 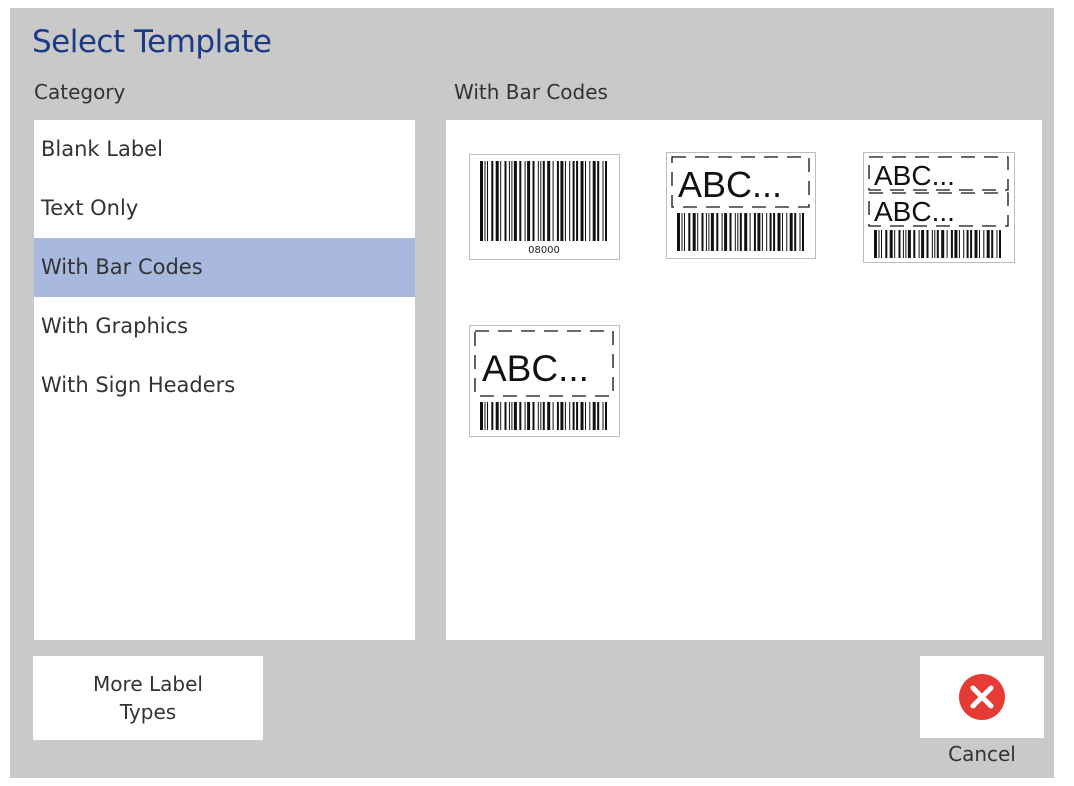 What do you see at coordinates (80, 92) in the screenshot?
I see `category-heading: Category` at bounding box center [80, 92].